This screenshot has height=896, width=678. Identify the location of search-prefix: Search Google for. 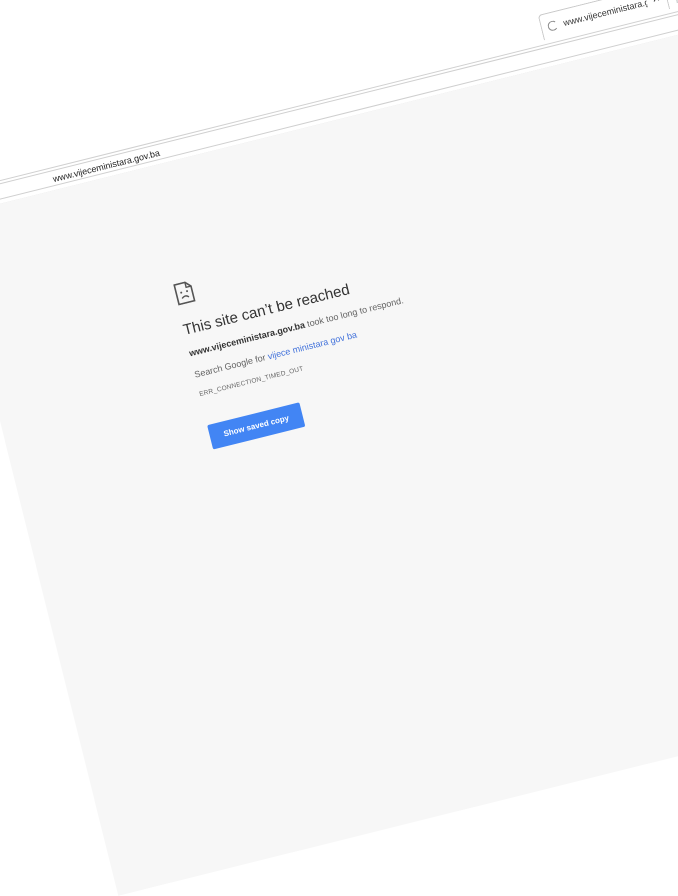
(230, 366).